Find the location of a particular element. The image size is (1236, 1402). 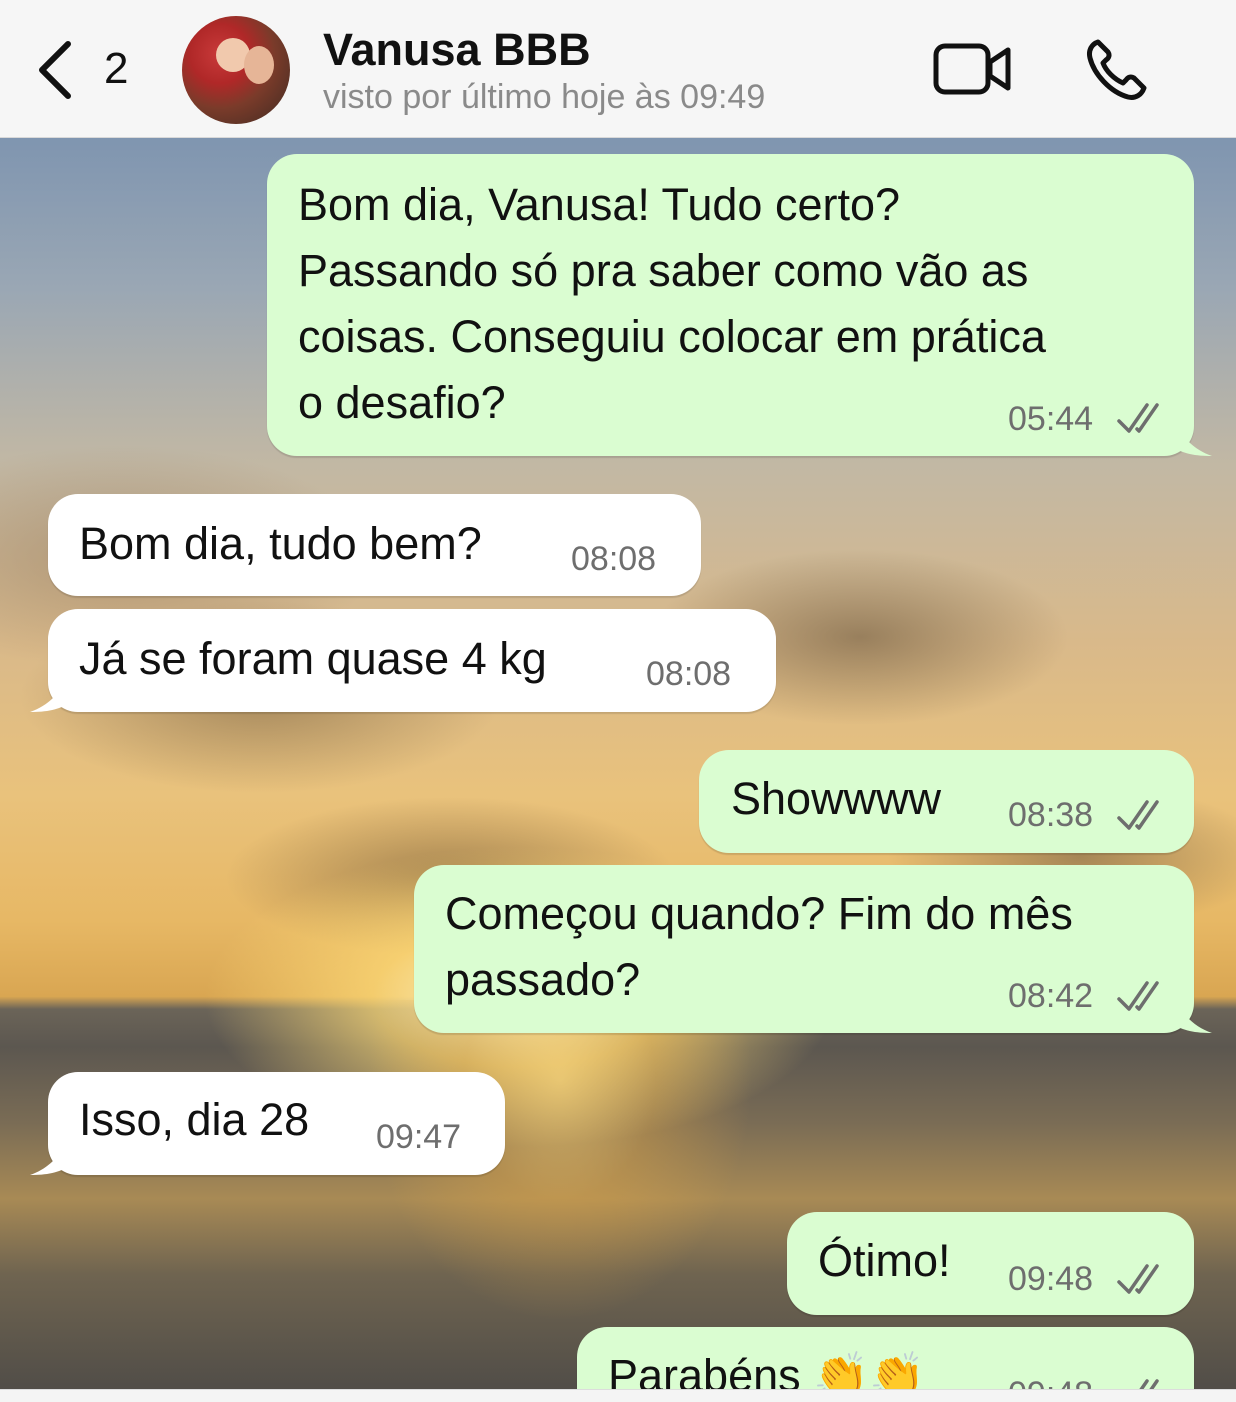

contact-name: Vanusa BBB is located at coordinates (457, 50).